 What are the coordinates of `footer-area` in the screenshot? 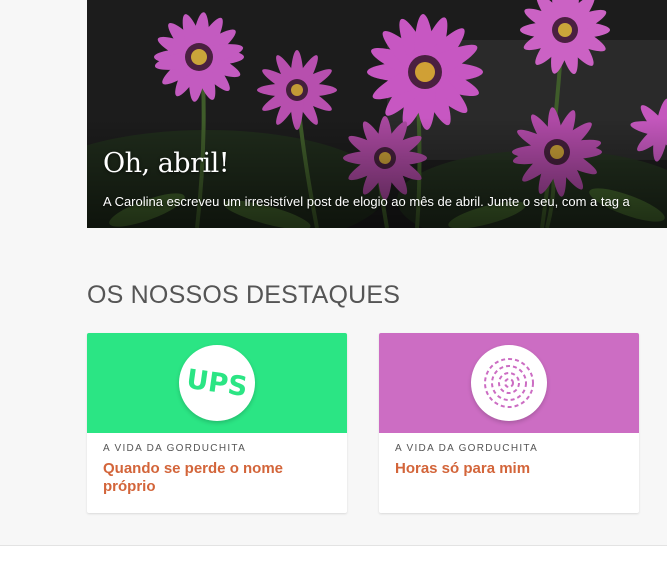 It's located at (333, 554).